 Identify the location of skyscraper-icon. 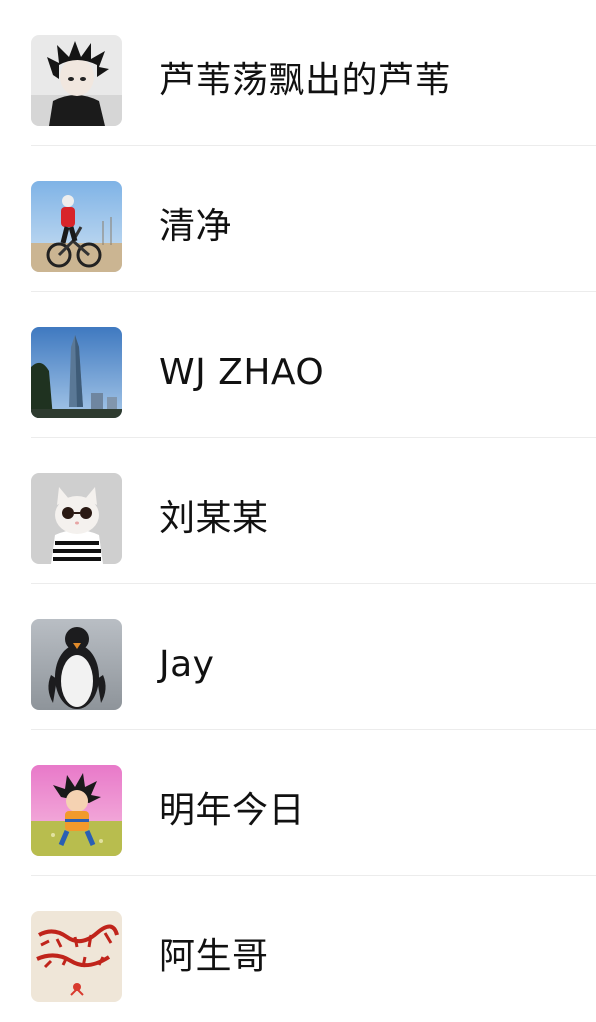
(76, 372).